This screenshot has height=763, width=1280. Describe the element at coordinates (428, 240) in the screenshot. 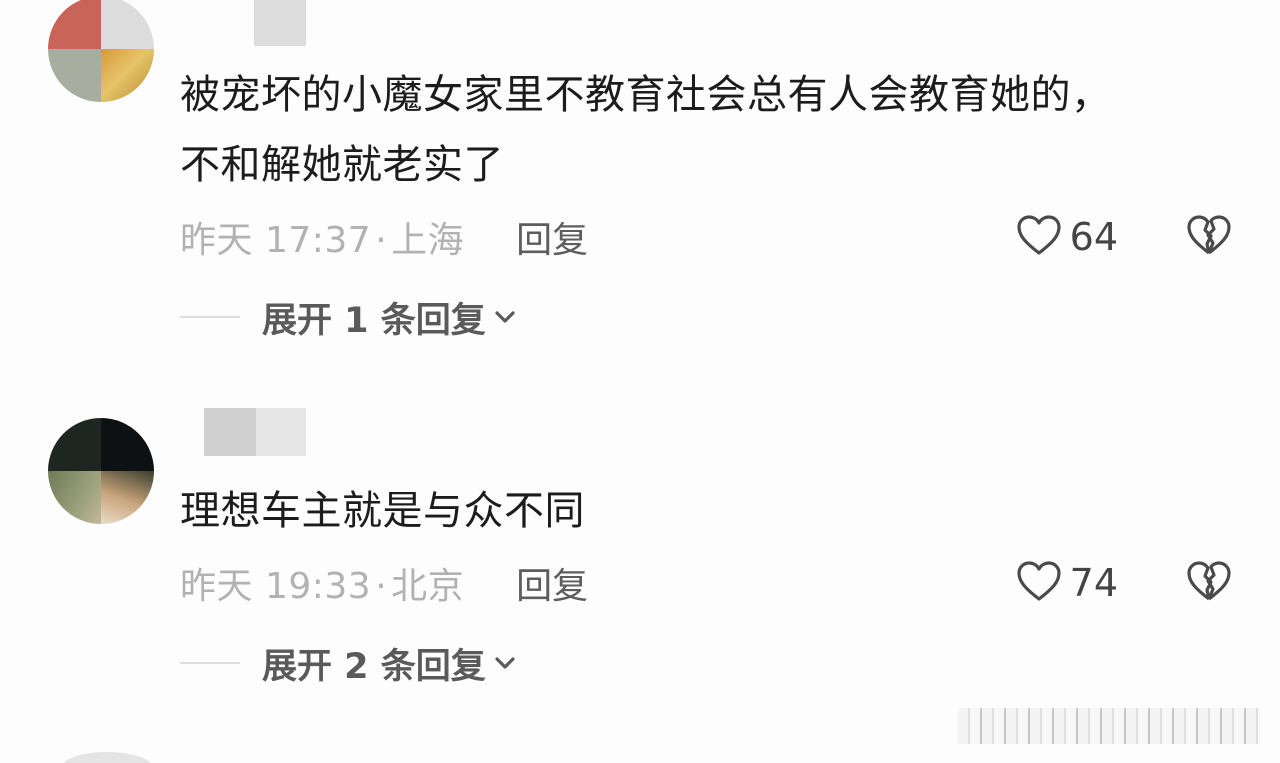

I see `comment-location: 上海` at that location.